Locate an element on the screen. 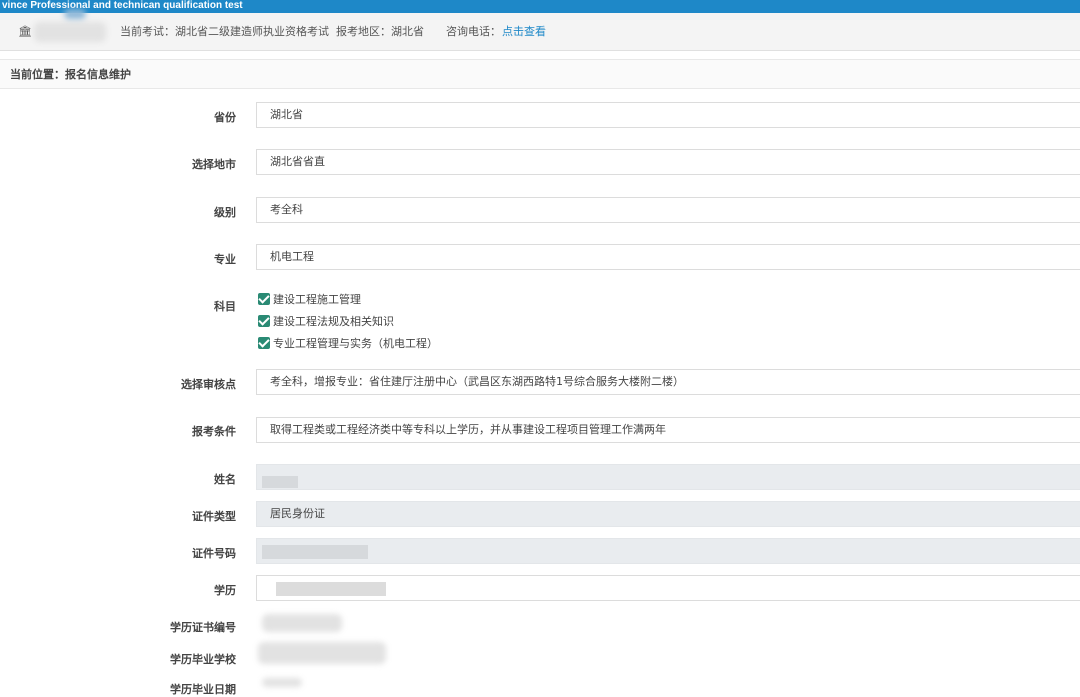 This screenshot has height=697, width=1080. masked-education is located at coordinates (331, 589).